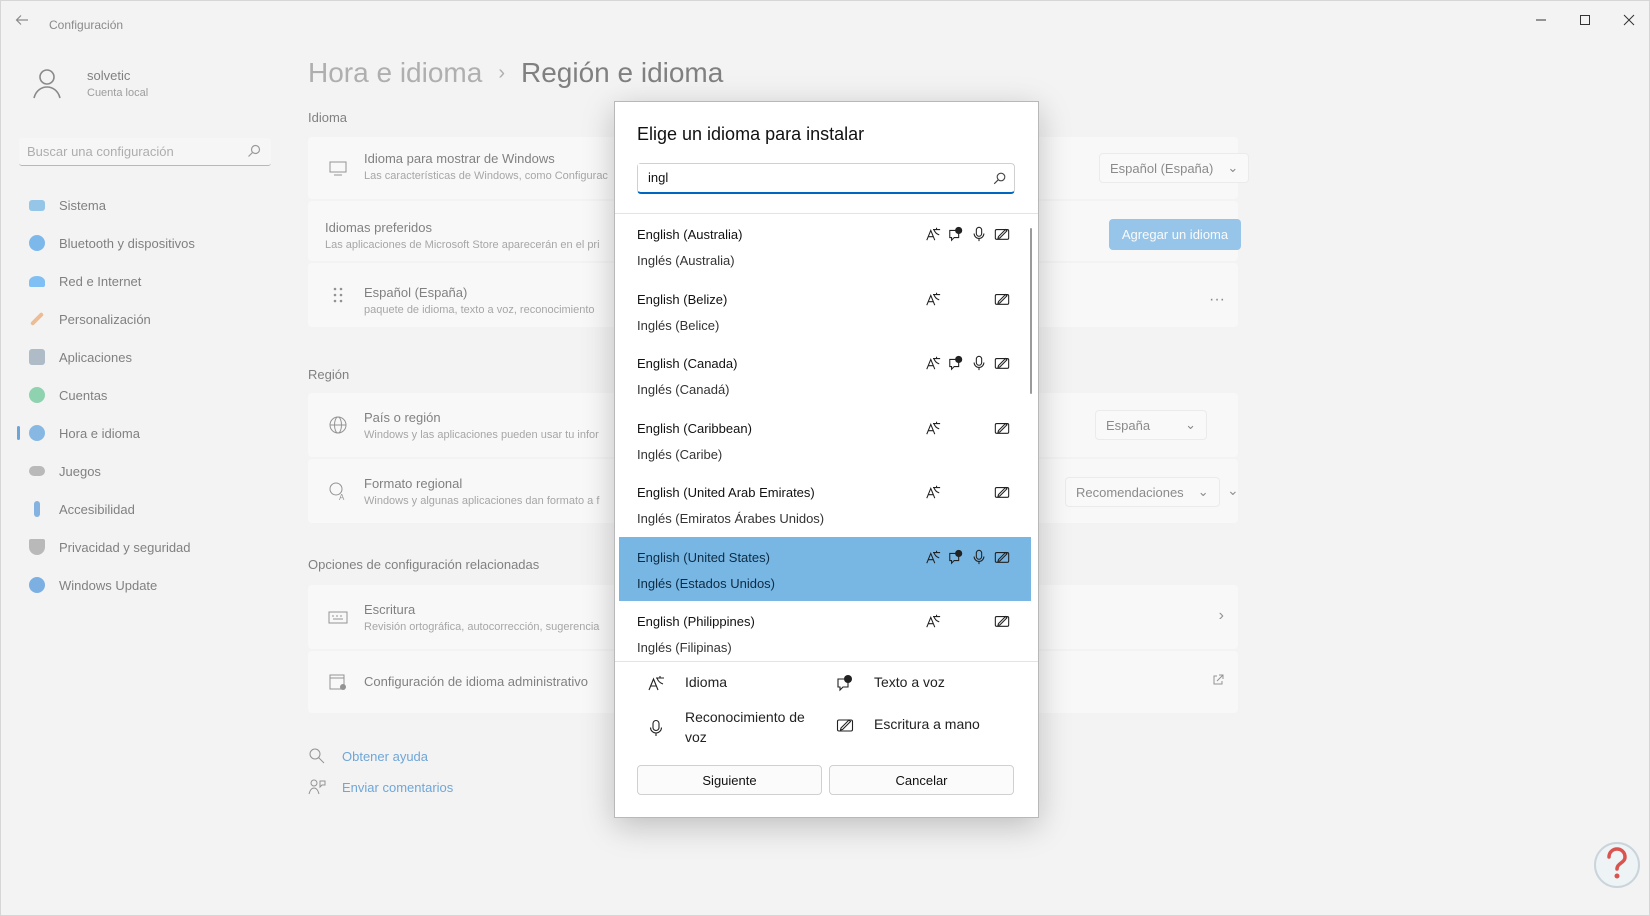  Describe the element at coordinates (147, 471) in the screenshot. I see `sidebar-item-juegos: Juegos` at that location.